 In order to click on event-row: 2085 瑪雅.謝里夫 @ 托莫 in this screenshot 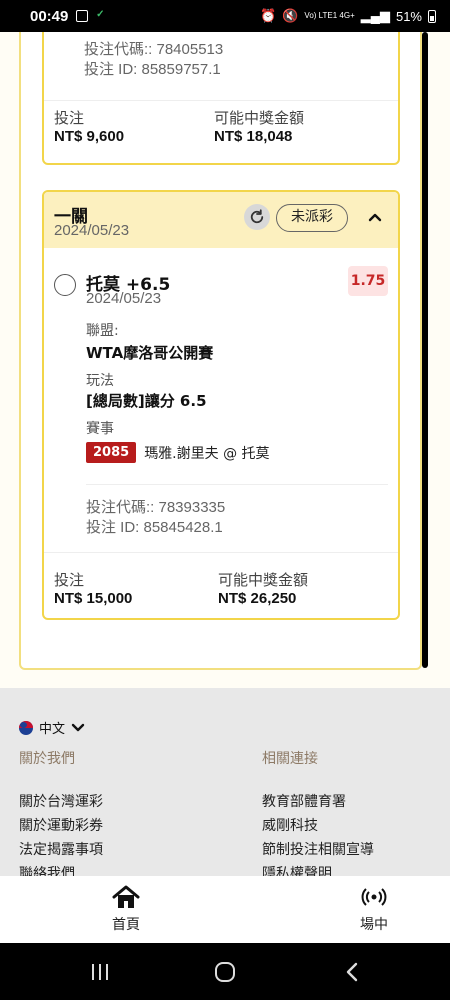, I will do `click(178, 452)`.